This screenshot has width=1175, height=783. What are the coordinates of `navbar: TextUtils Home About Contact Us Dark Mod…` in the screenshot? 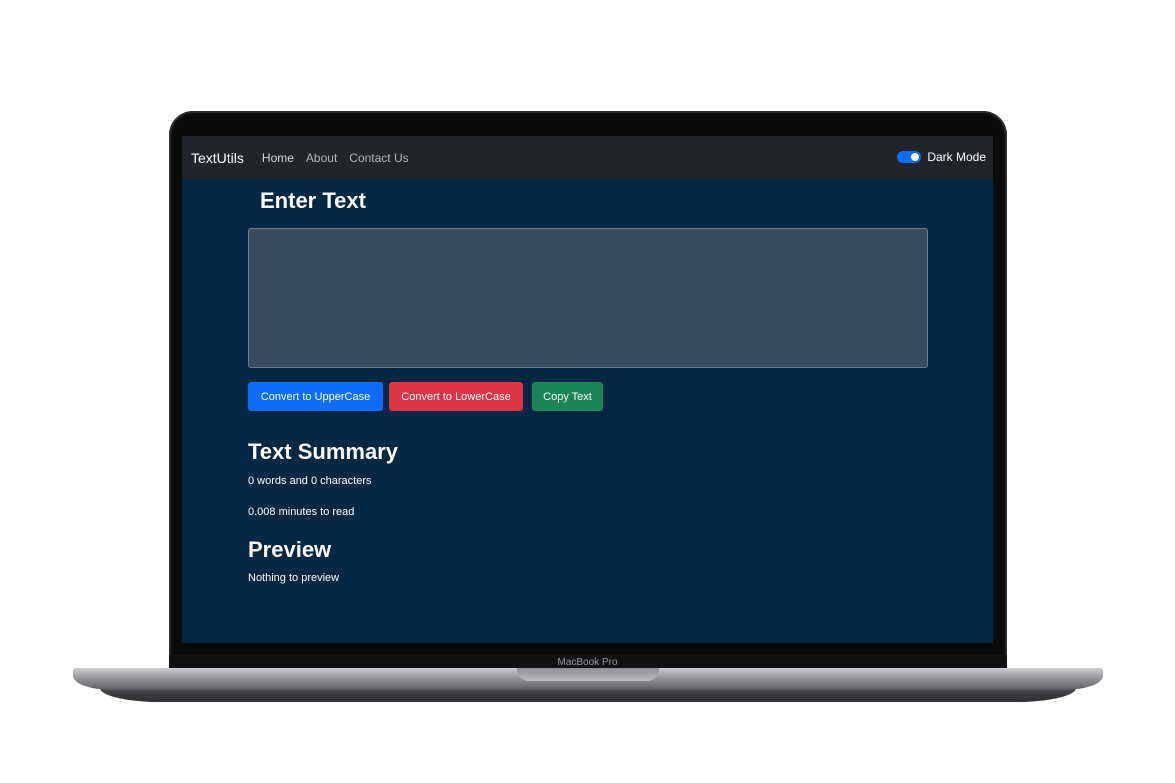 It's located at (587, 157).